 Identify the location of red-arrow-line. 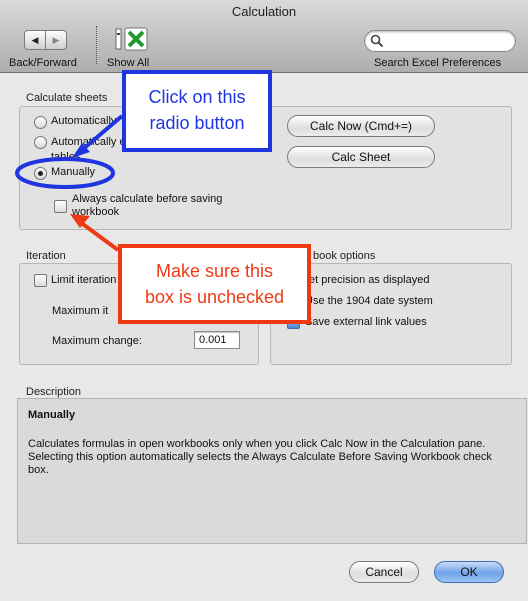
(99, 236).